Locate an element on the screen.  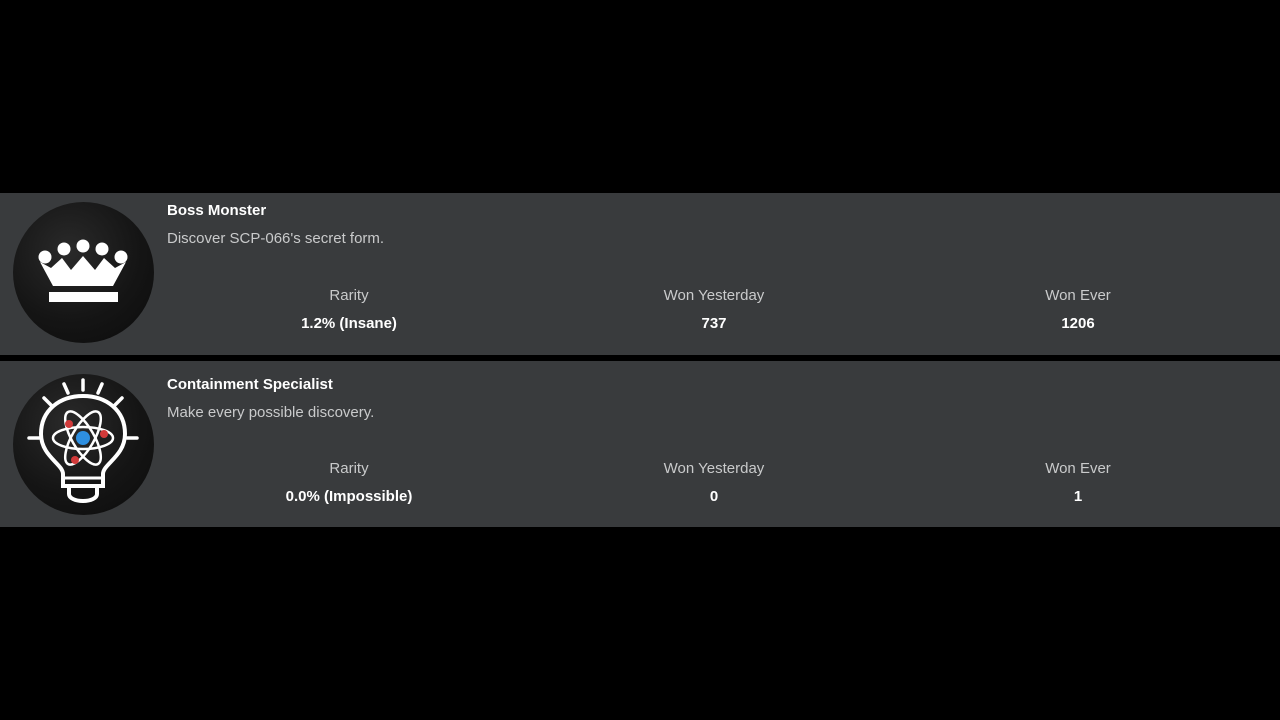
lightbulb-atom-icon is located at coordinates (83, 441).